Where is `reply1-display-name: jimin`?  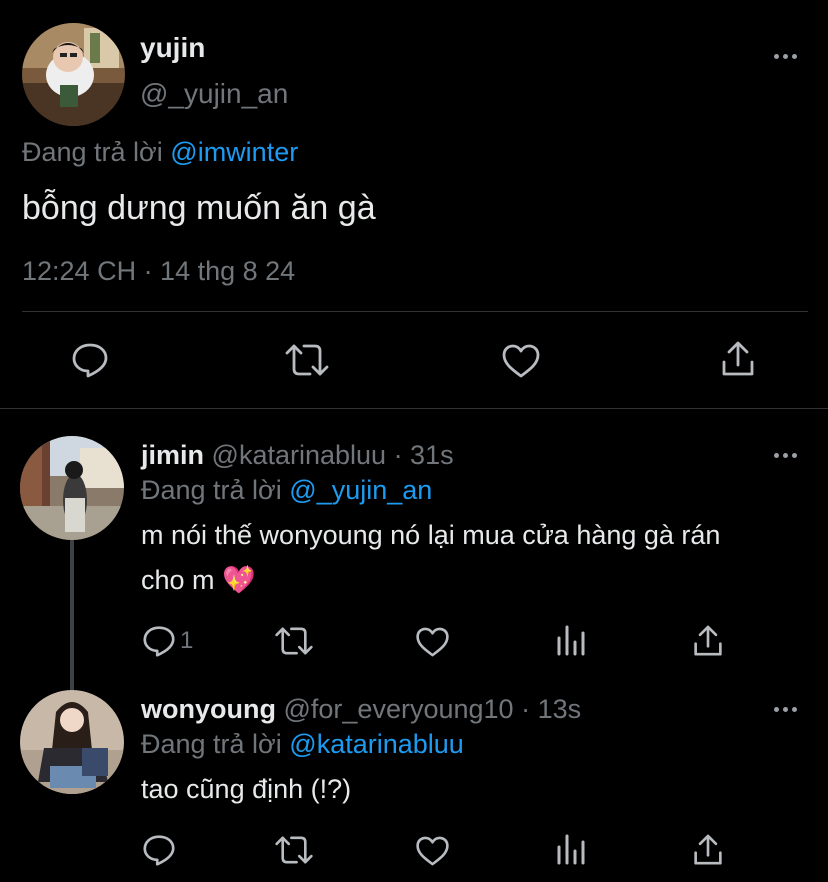 reply1-display-name: jimin is located at coordinates (172, 455).